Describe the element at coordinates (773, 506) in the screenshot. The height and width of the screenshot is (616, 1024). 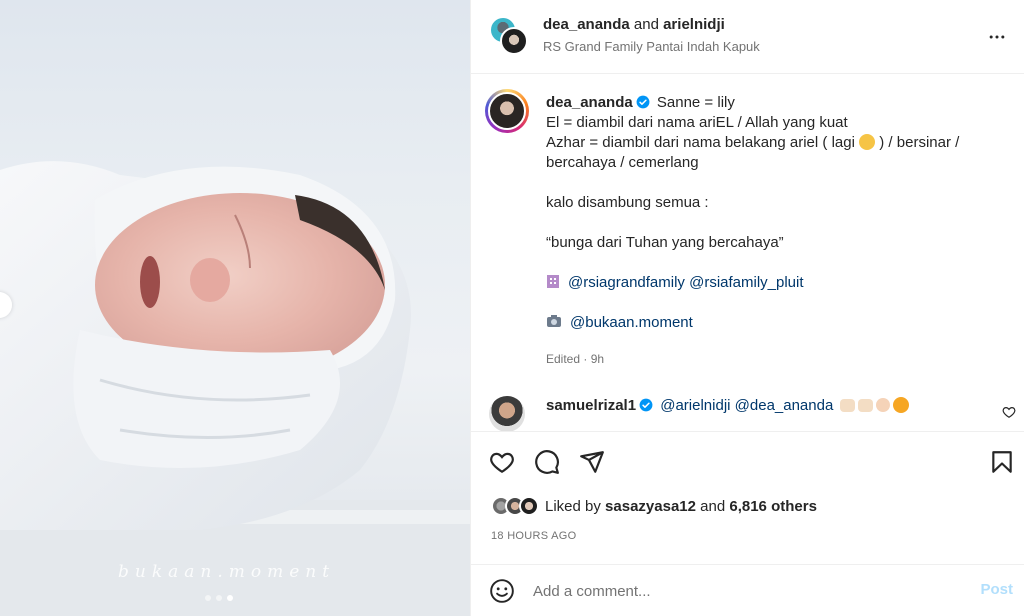
I see `likes-count: 6,816 others` at that location.